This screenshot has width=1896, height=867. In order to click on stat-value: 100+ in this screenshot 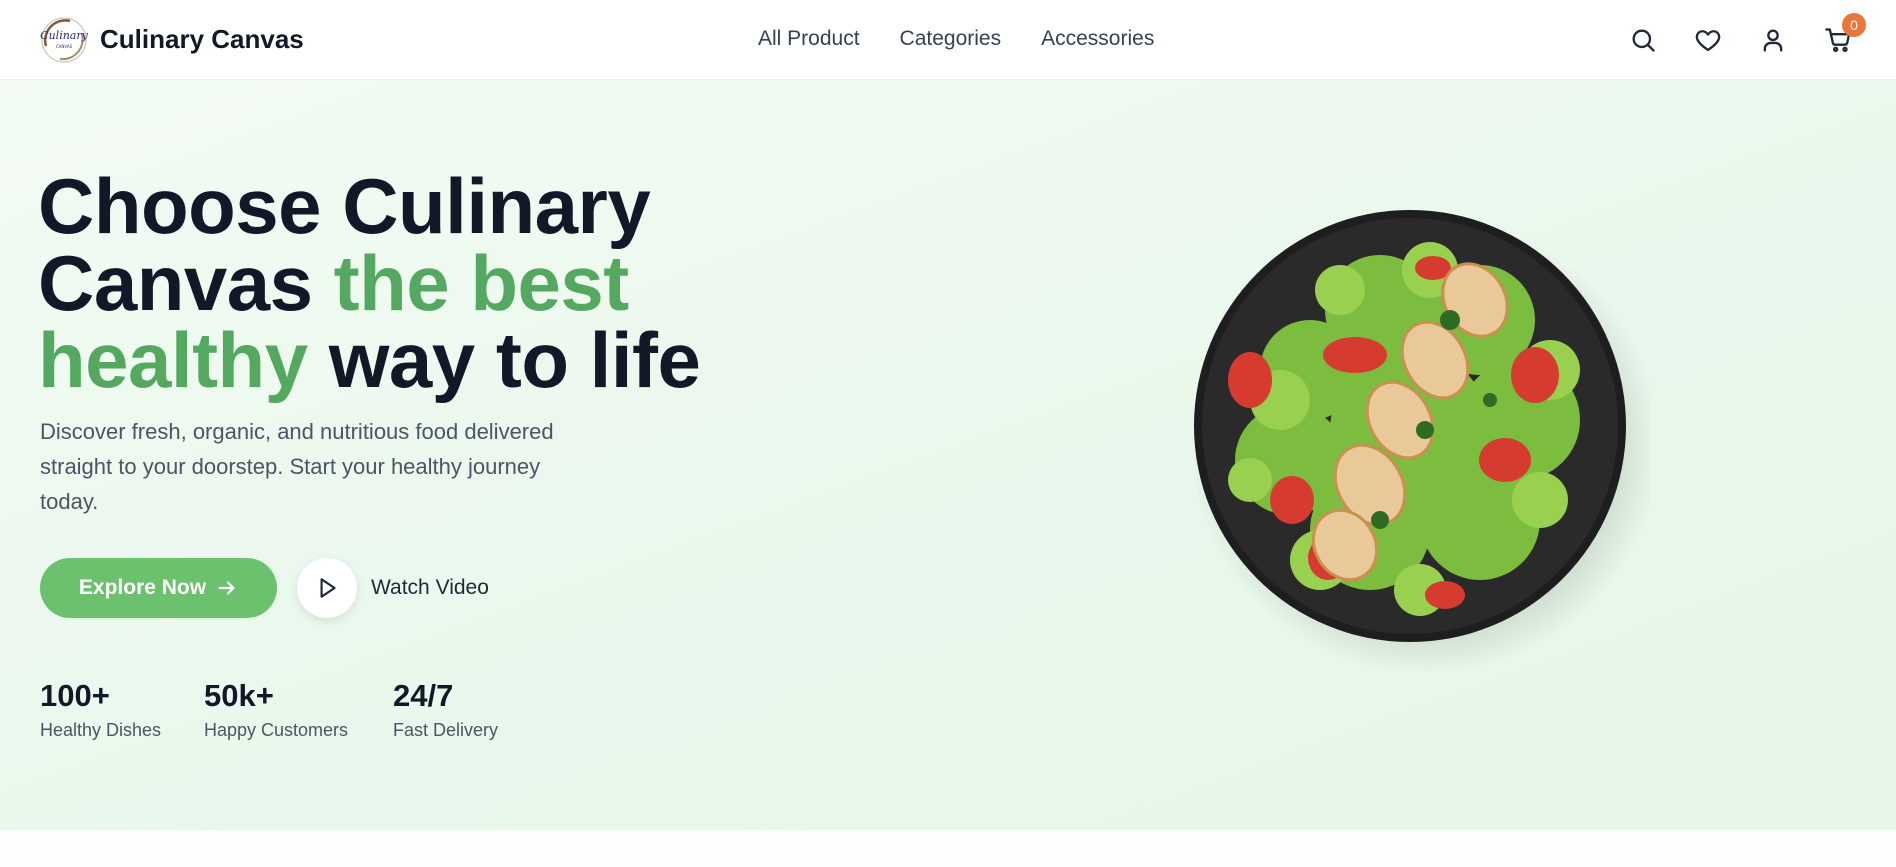, I will do `click(75, 695)`.